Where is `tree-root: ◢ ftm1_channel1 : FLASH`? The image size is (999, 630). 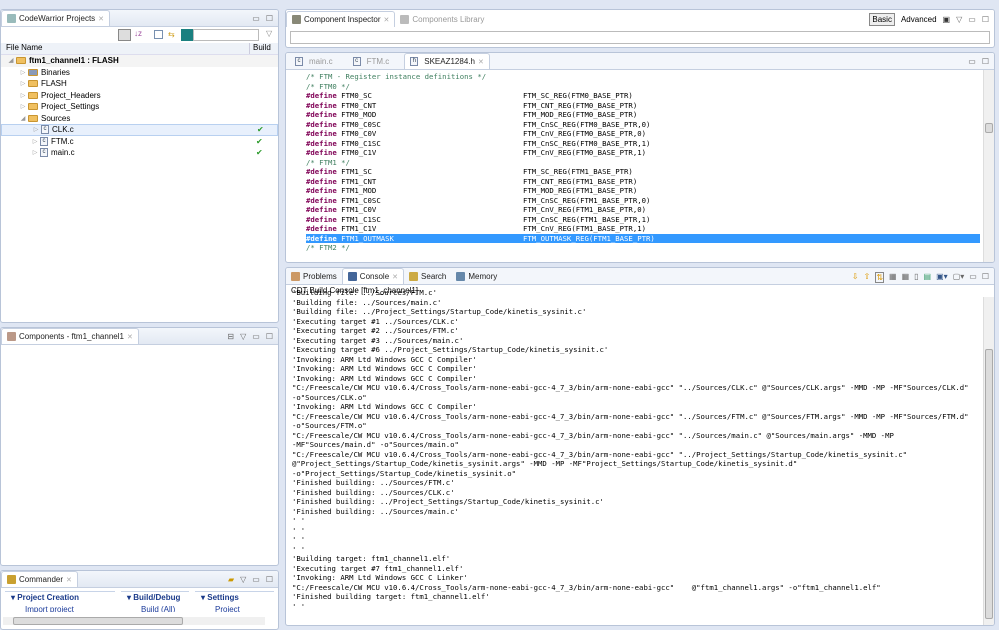 tree-root: ◢ ftm1_channel1 : FLASH is located at coordinates (139, 61).